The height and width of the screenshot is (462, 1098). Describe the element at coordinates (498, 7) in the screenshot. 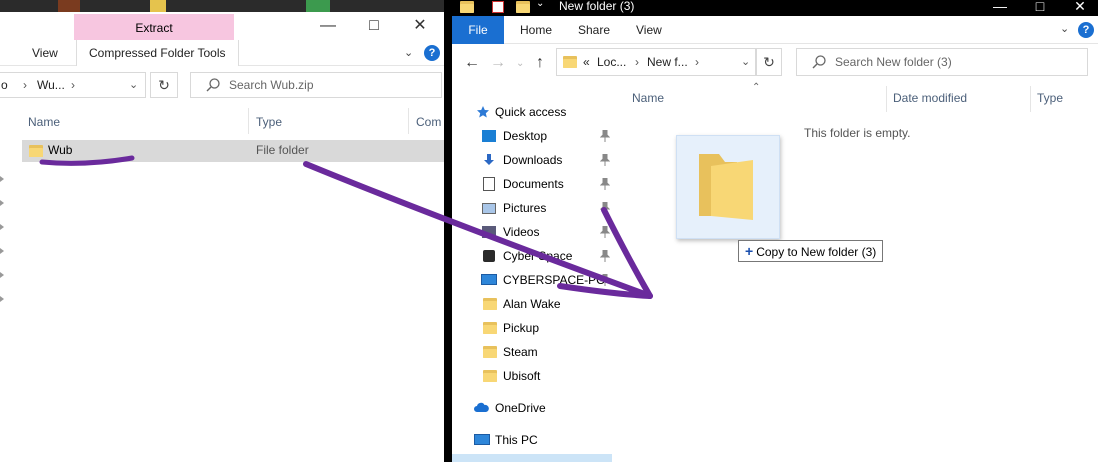

I see `properties-icon` at that location.